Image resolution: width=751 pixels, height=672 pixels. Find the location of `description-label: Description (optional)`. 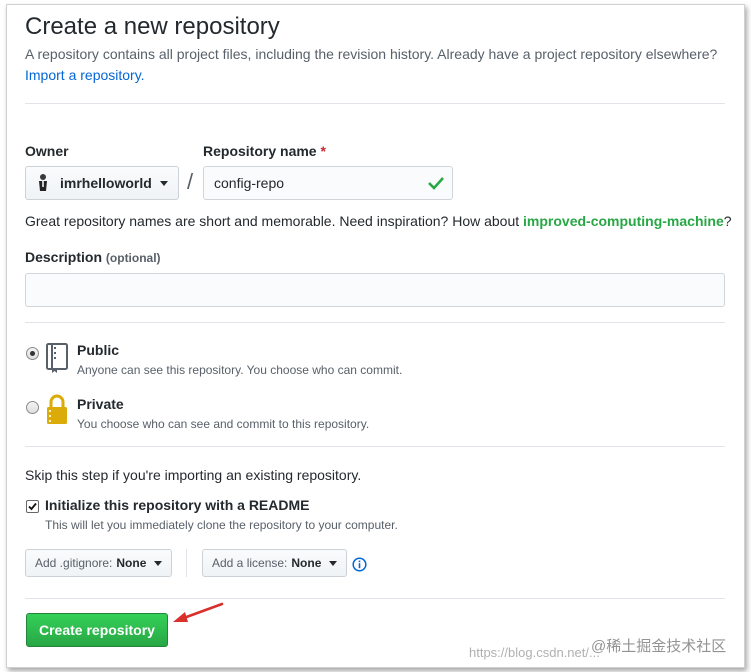

description-label: Description (optional) is located at coordinates (93, 257).